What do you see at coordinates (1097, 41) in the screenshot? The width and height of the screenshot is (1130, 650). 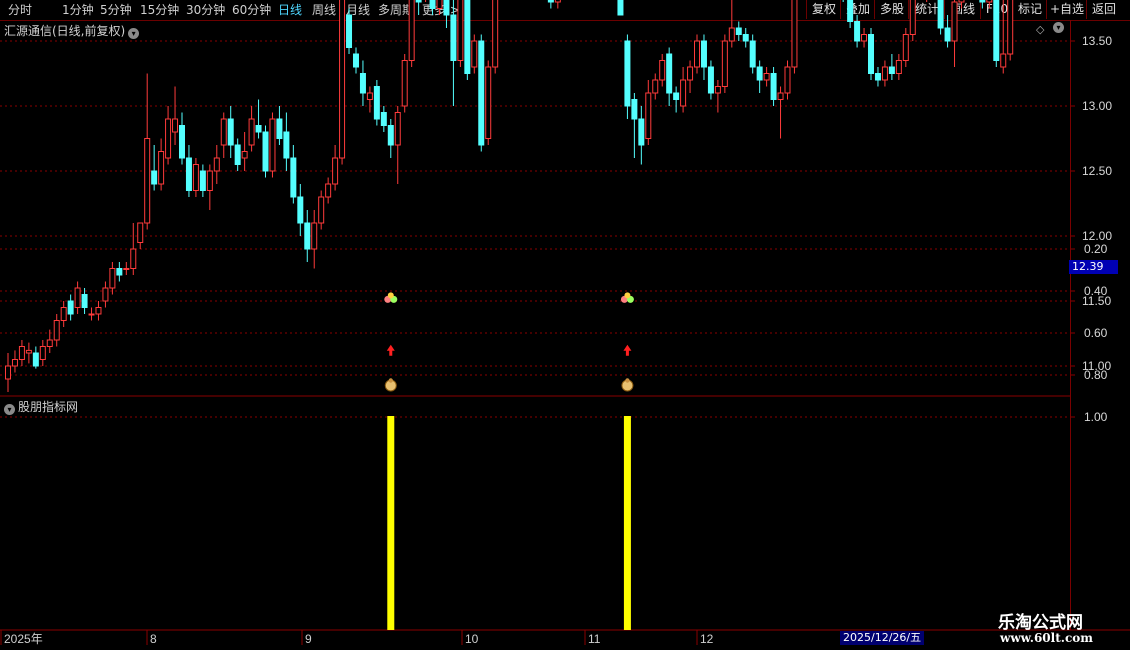 I see `price-tick-label: 13.50` at bounding box center [1097, 41].